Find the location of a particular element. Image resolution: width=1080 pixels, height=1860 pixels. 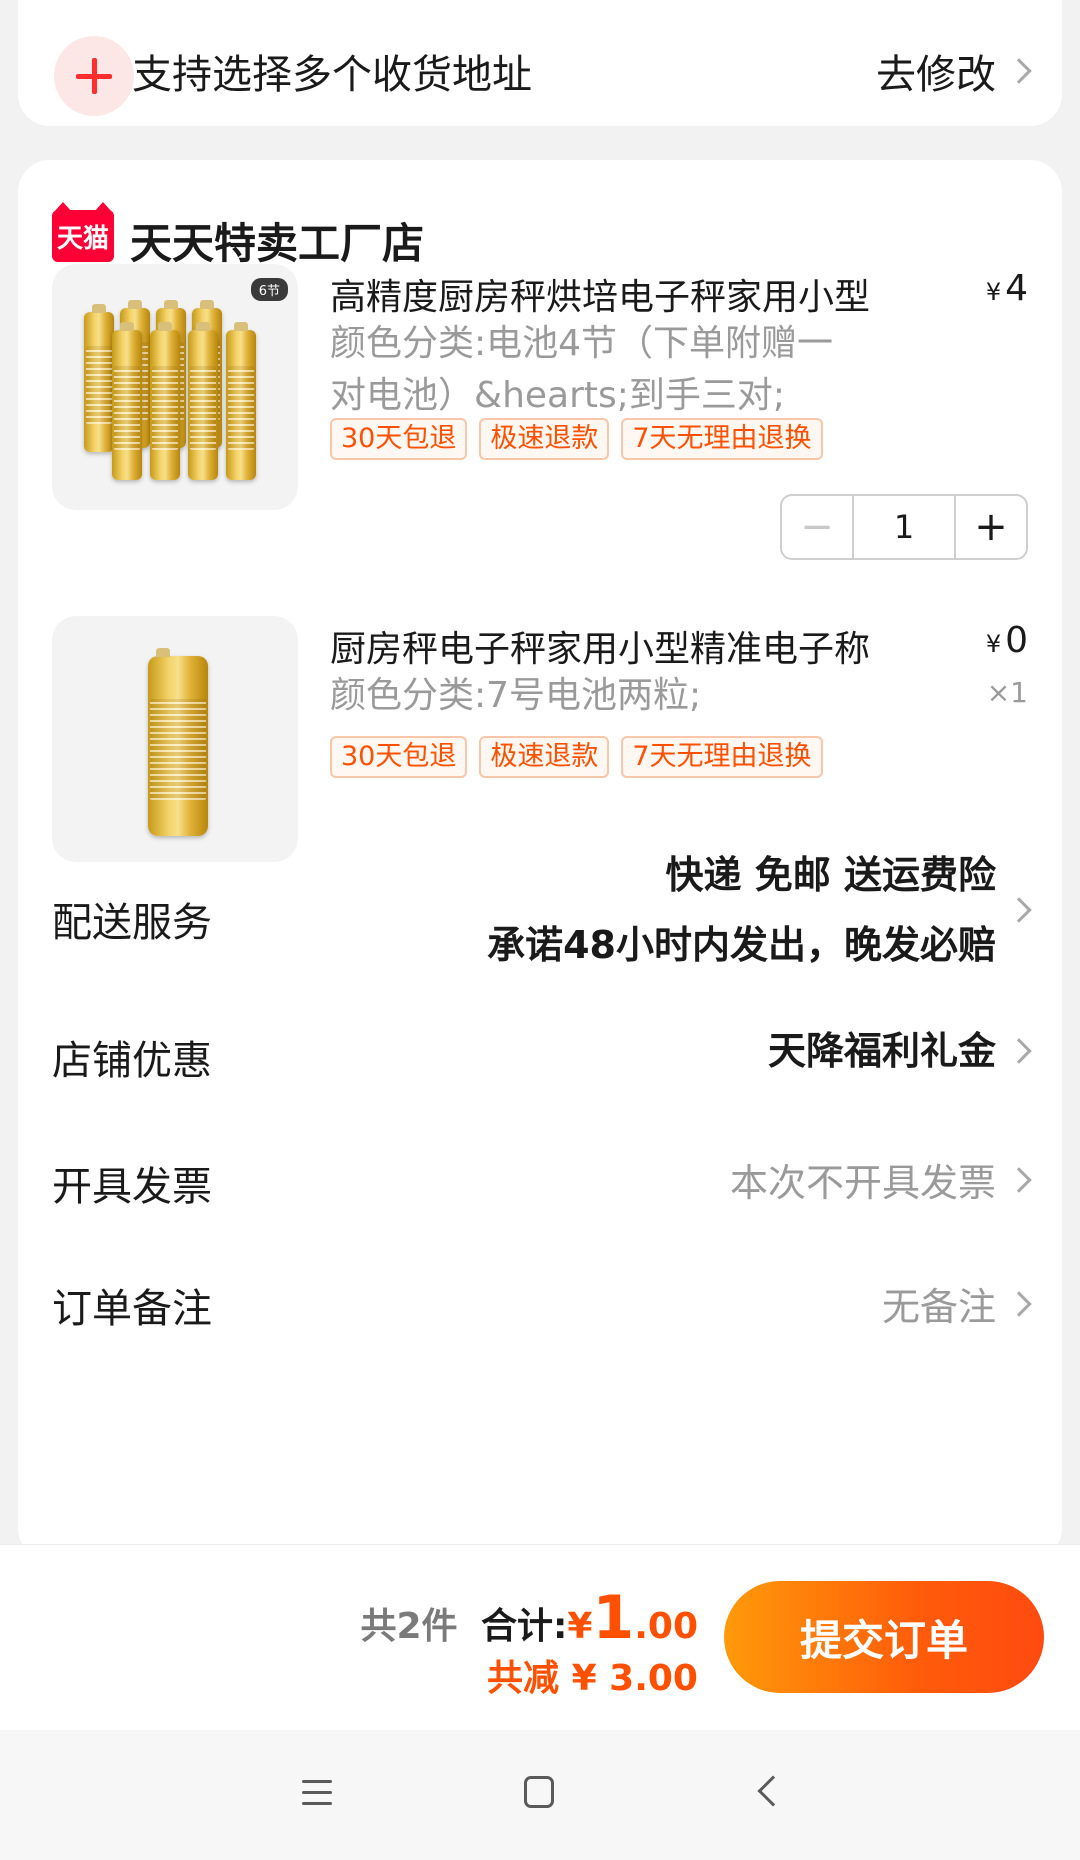

invoice-row: 本次不开具发票 is located at coordinates (880, 1179).